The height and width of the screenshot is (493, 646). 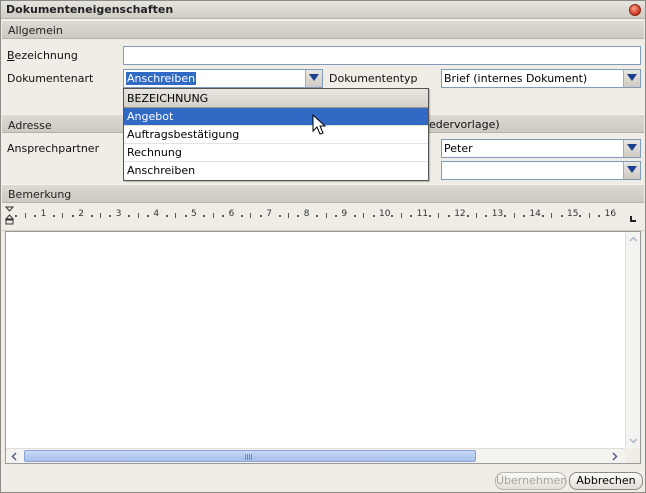 What do you see at coordinates (610, 214) in the screenshot?
I see `ruler-number: 16` at bounding box center [610, 214].